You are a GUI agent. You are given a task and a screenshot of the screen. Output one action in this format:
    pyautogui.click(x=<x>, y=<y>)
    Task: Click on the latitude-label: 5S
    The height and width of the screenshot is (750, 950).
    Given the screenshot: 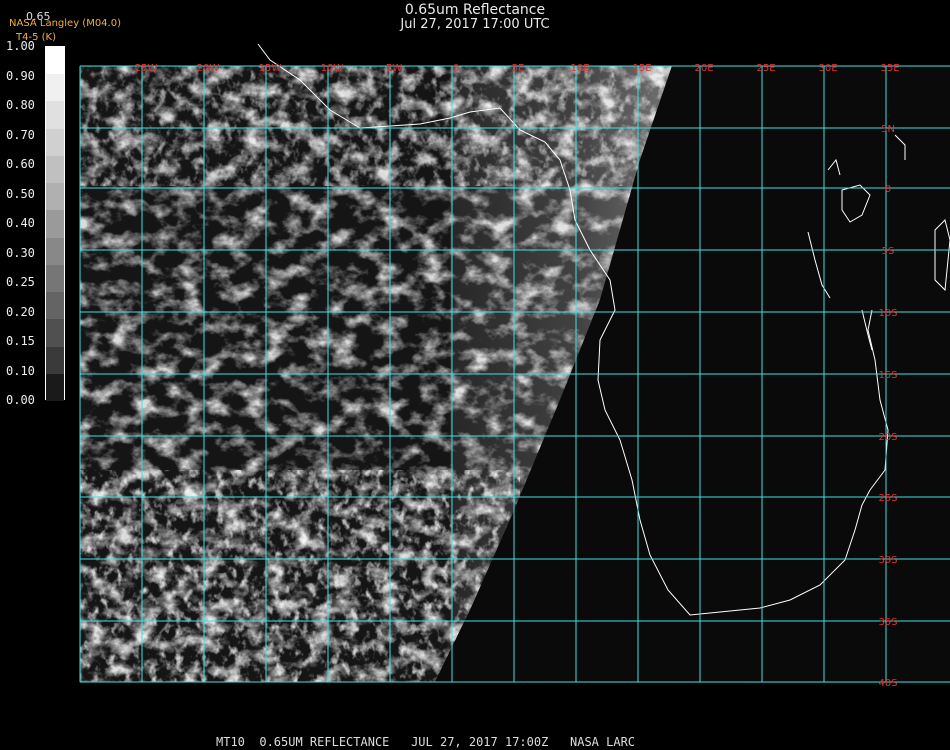 What is the action you would take?
    pyautogui.click(x=888, y=251)
    